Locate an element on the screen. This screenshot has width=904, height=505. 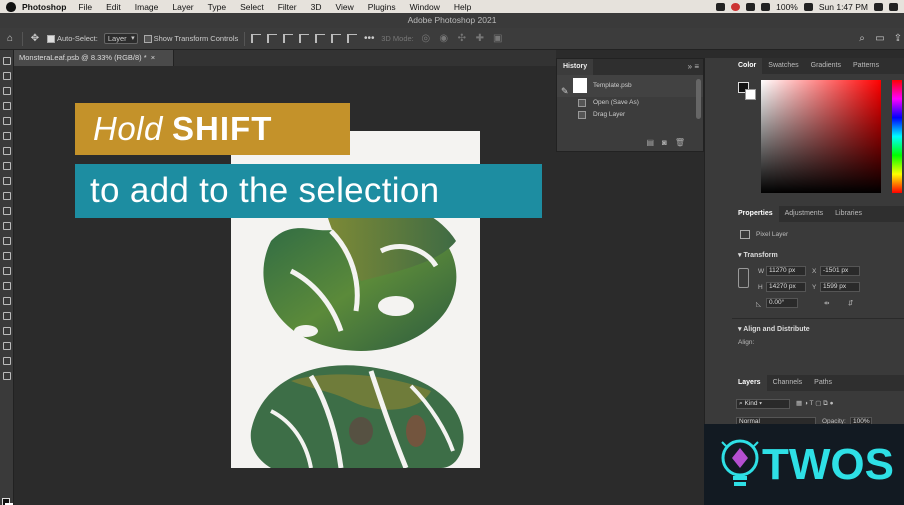
w-label: W is located at coordinates (761, 271).